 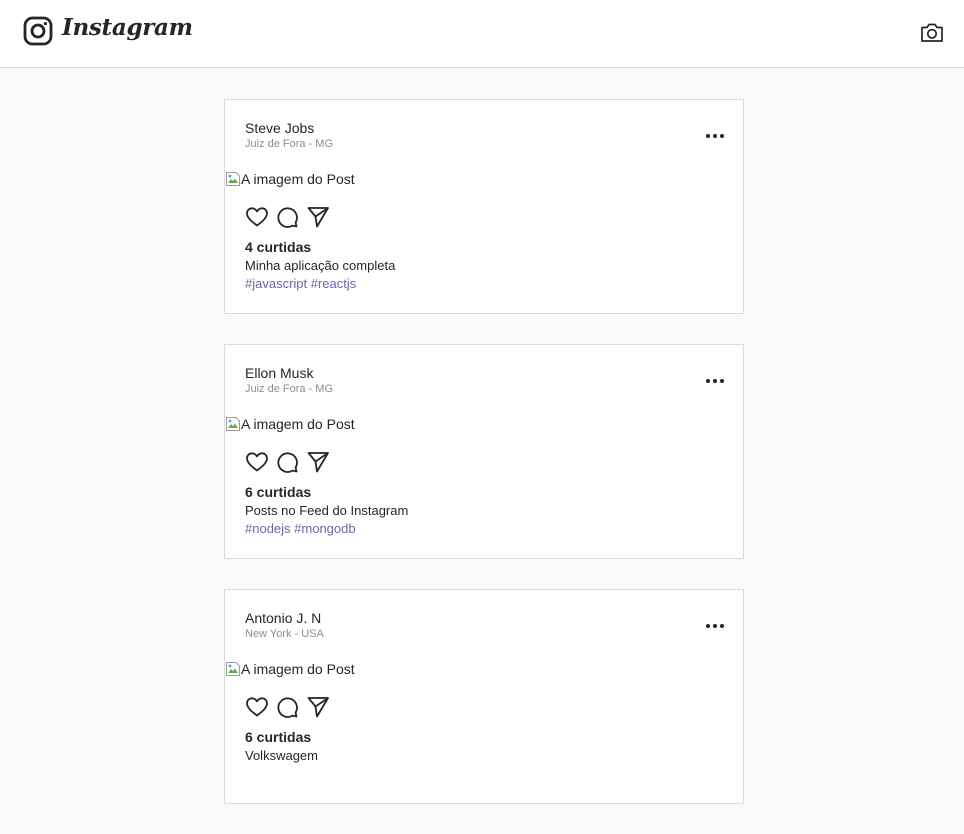 What do you see at coordinates (278, 247) in the screenshot?
I see `likes-count: 4 curtidas` at bounding box center [278, 247].